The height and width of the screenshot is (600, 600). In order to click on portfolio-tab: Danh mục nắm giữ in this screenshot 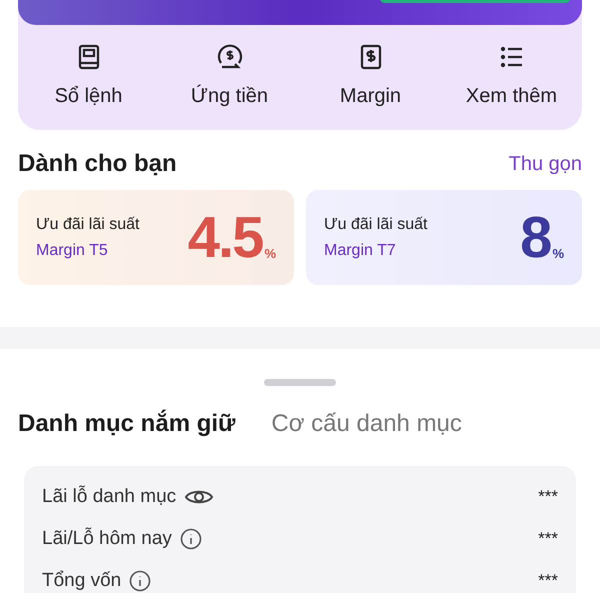, I will do `click(127, 424)`.